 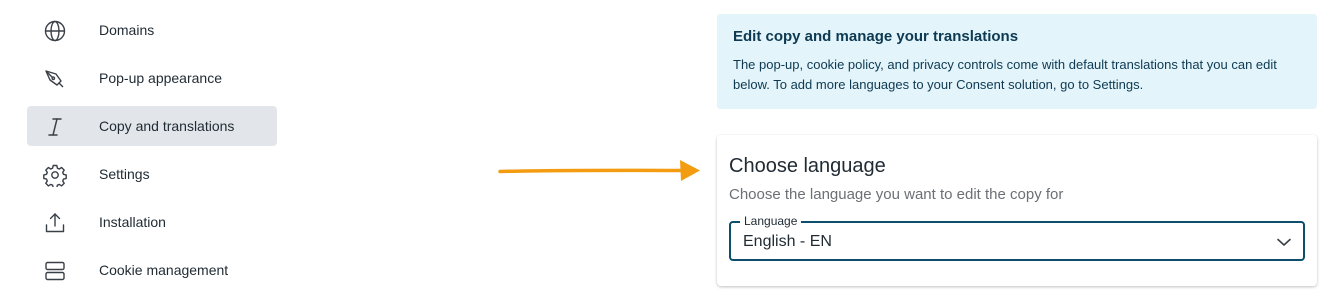 What do you see at coordinates (124, 174) in the screenshot?
I see `sidebar-item-label: Settings` at bounding box center [124, 174].